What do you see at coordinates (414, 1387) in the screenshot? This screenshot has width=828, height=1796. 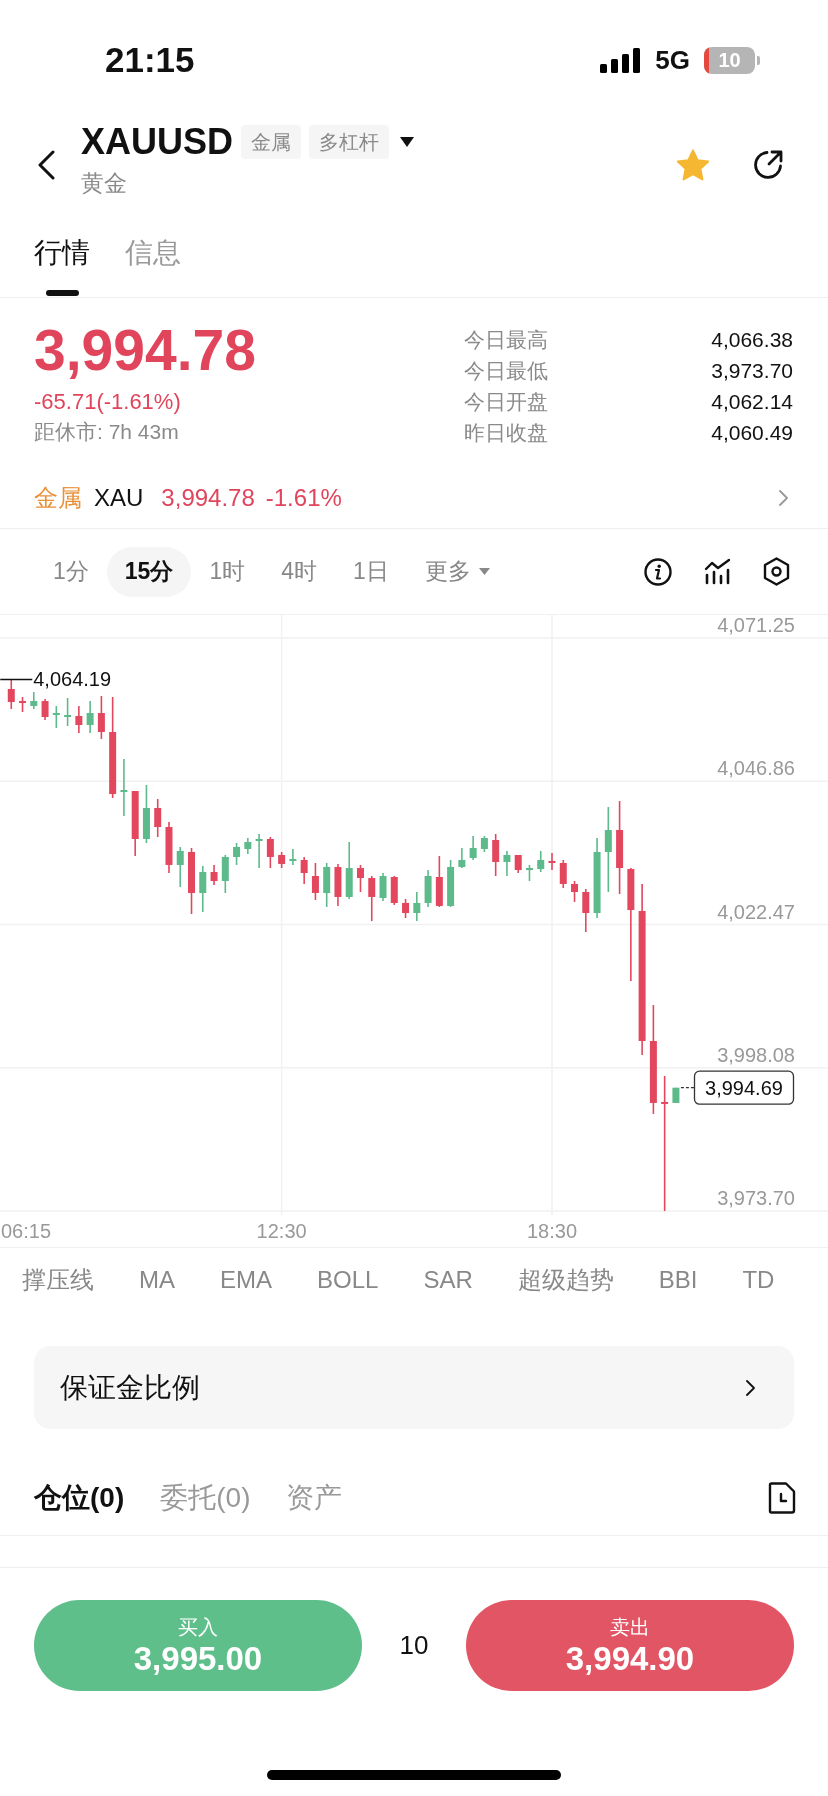 I see `margin-ratio-button: 保证金比例` at bounding box center [414, 1387].